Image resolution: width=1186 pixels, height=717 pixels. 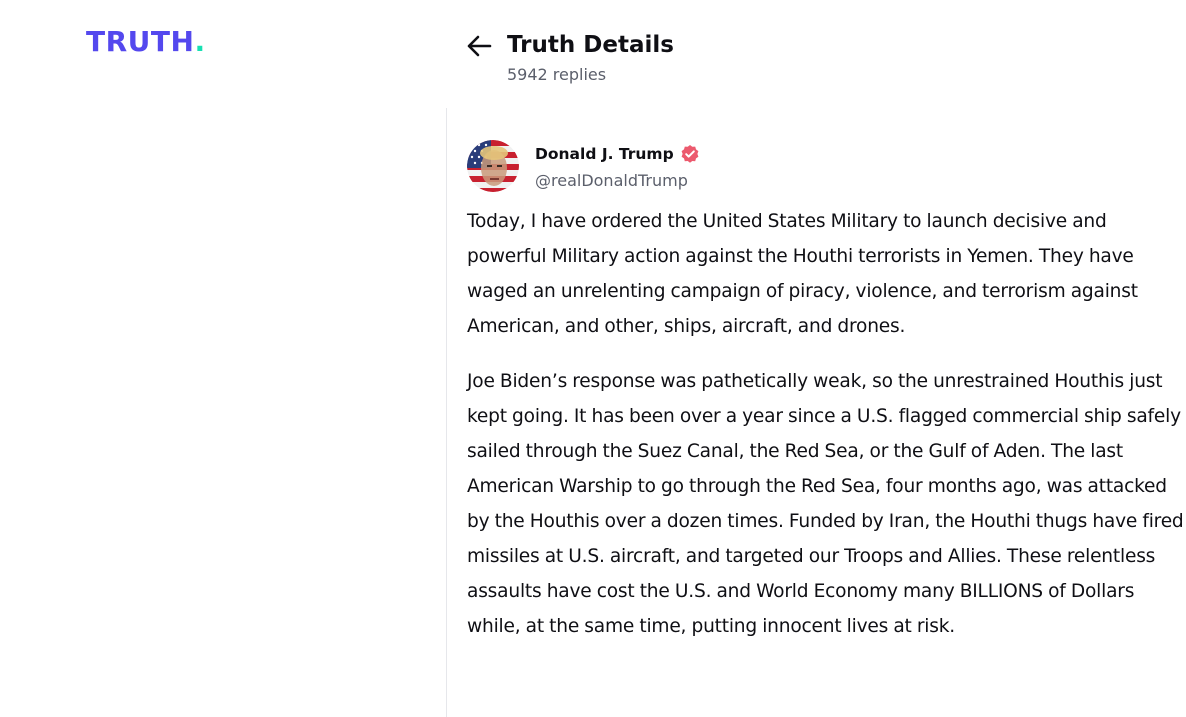 What do you see at coordinates (590, 45) in the screenshot?
I see `page-title: Truth Details` at bounding box center [590, 45].